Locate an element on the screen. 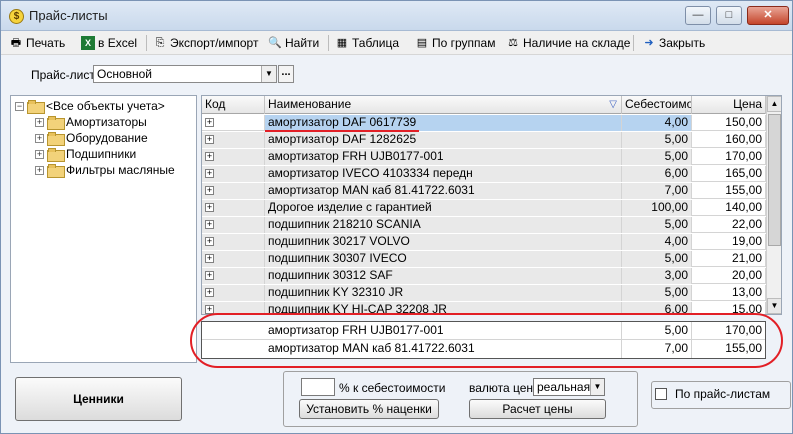 This screenshot has width=793, height=434. tree-item: + Подшипники is located at coordinates (85, 154).